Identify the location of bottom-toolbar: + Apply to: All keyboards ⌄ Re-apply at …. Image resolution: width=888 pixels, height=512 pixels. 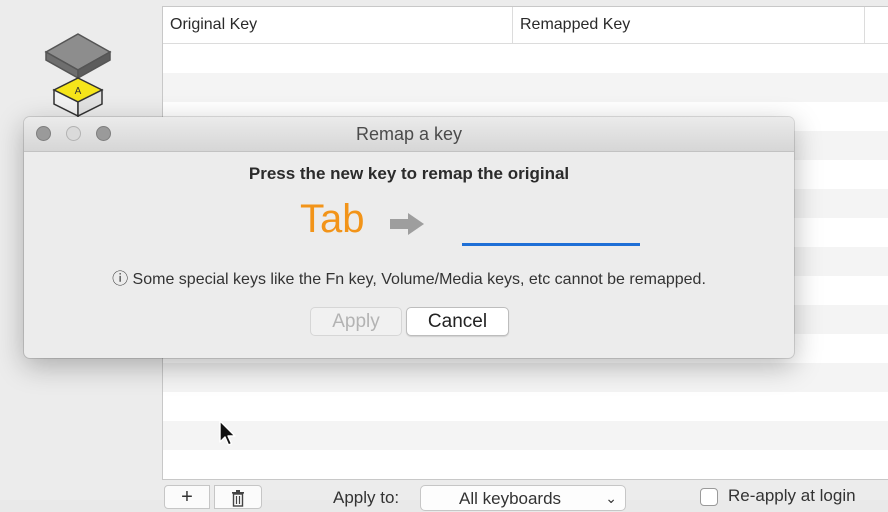
(444, 495).